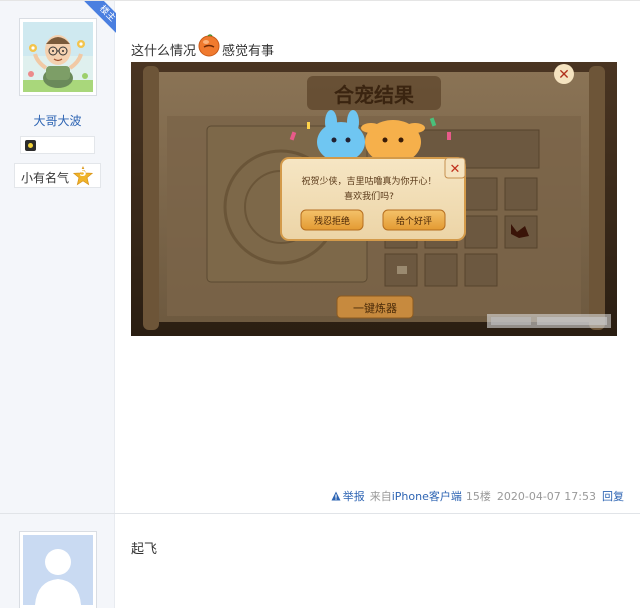 The width and height of the screenshot is (640, 608). I want to click on post-text-part2: 感觉有事, so click(248, 51).